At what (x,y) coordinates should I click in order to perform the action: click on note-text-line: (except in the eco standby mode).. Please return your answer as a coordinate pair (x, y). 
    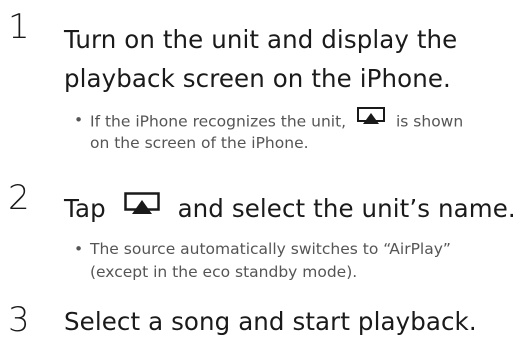
    Looking at the image, I should click on (224, 272).